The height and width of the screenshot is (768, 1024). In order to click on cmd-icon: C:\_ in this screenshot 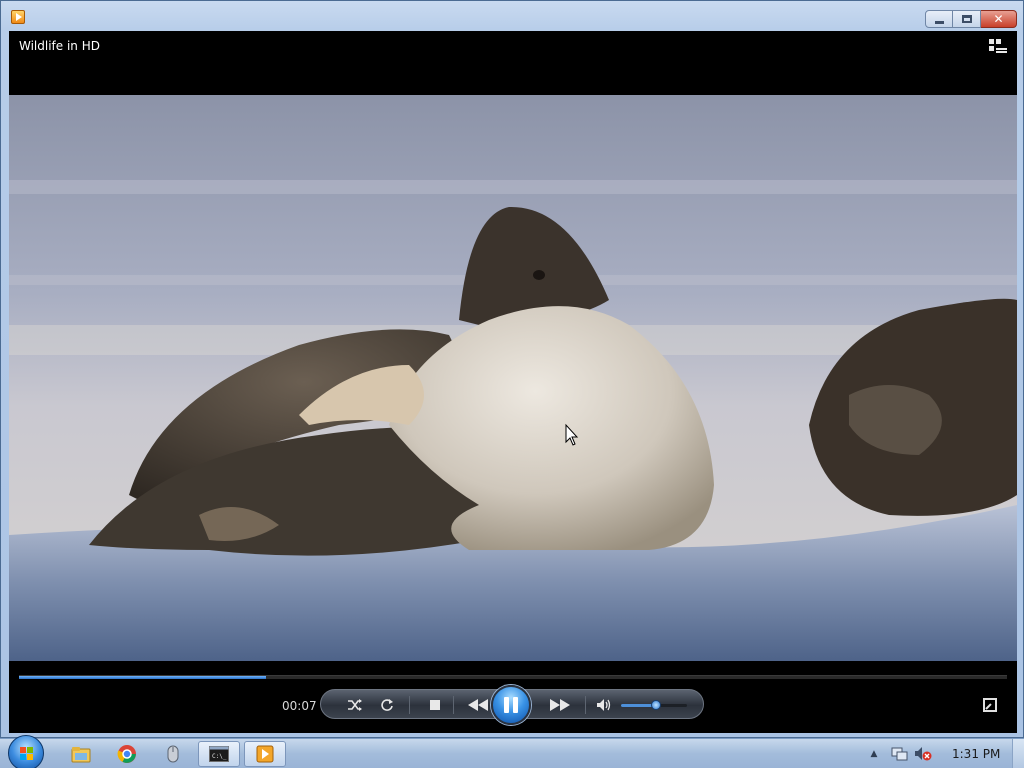, I will do `click(219, 754)`.